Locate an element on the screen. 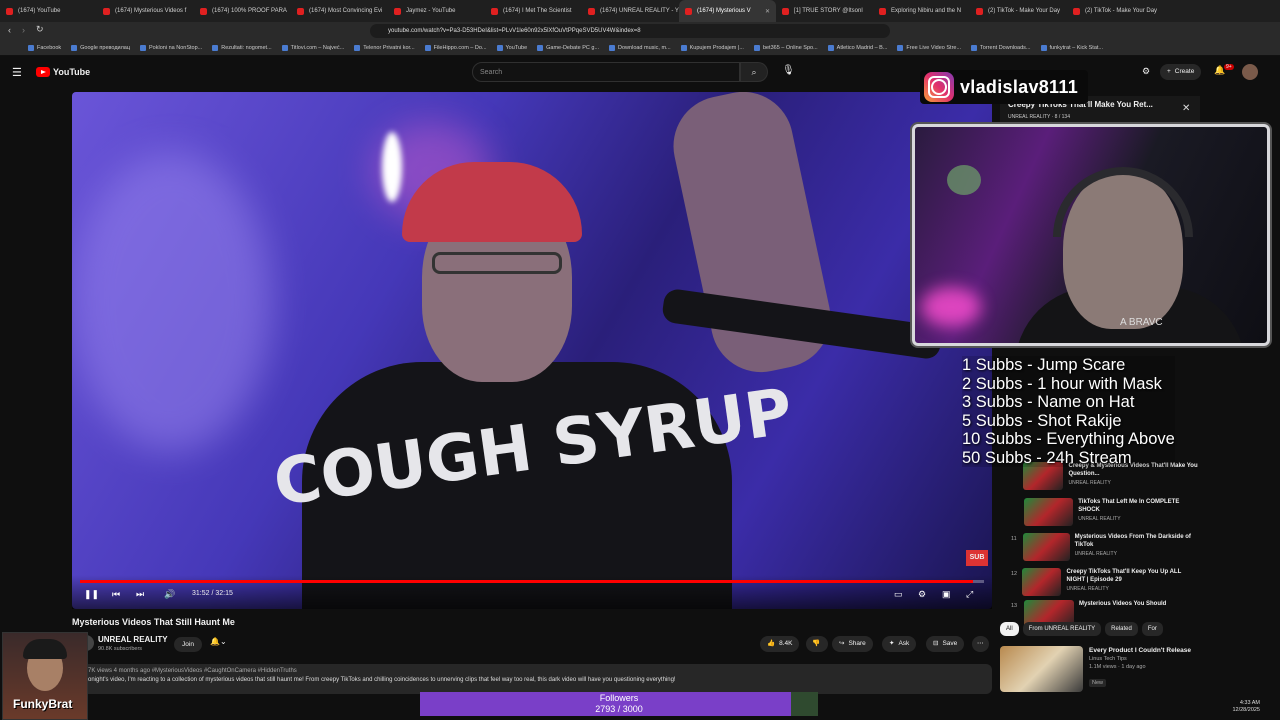  dislike-button: 👎 is located at coordinates (817, 644).